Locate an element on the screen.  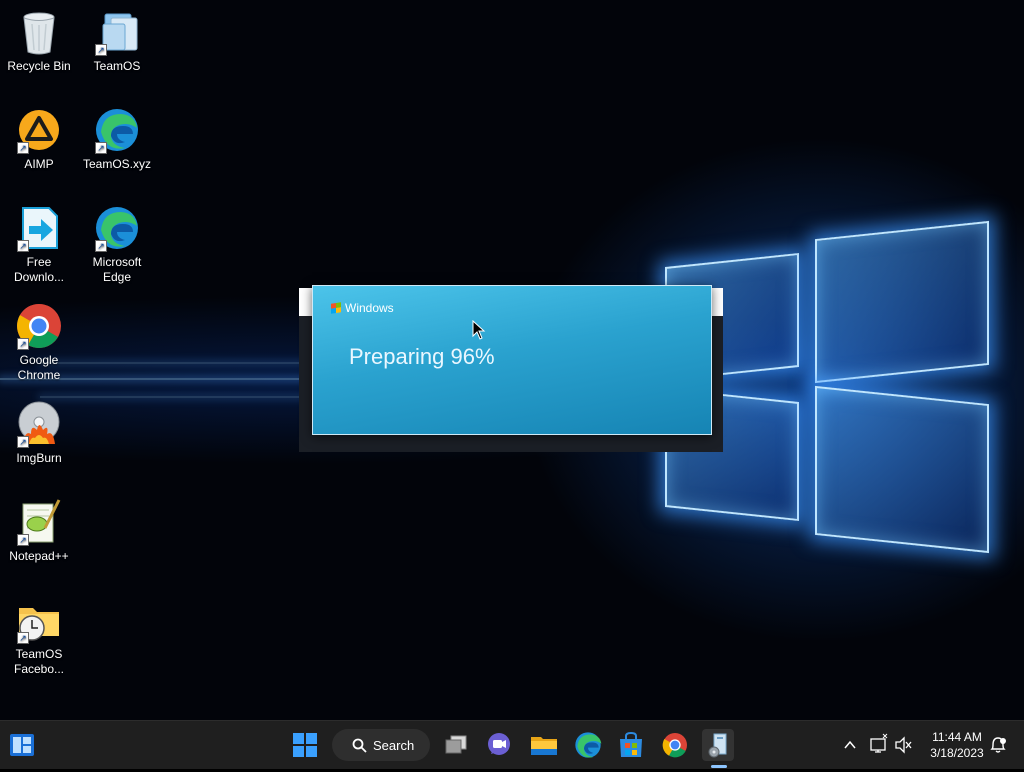
volume-muted-icon is located at coordinates (903, 745).